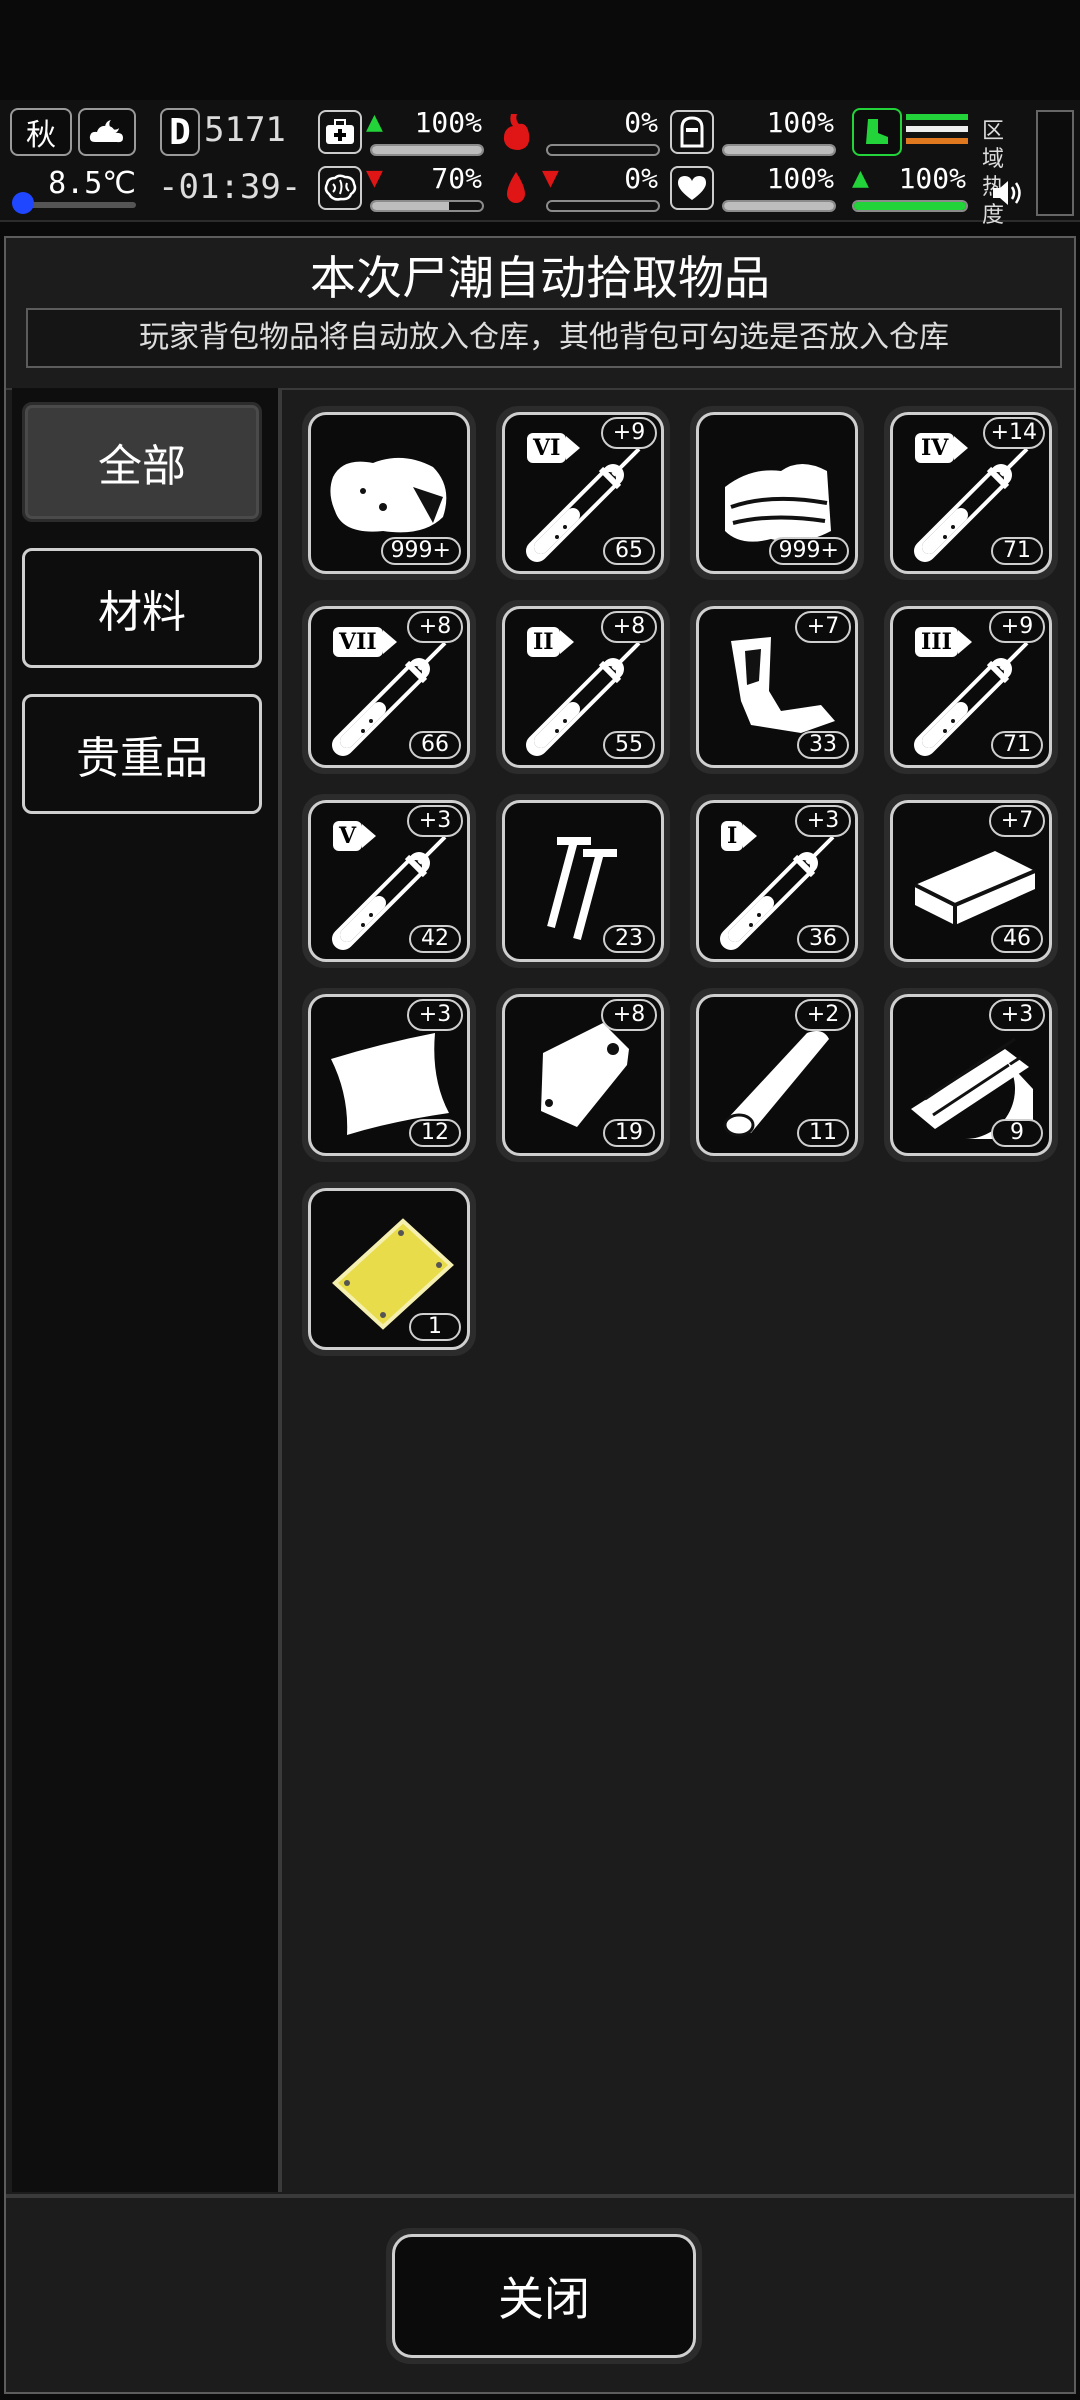 Image resolution: width=1080 pixels, height=2400 pixels. Describe the element at coordinates (578, 133) in the screenshot. I see `stat-hunger: 0%` at that location.